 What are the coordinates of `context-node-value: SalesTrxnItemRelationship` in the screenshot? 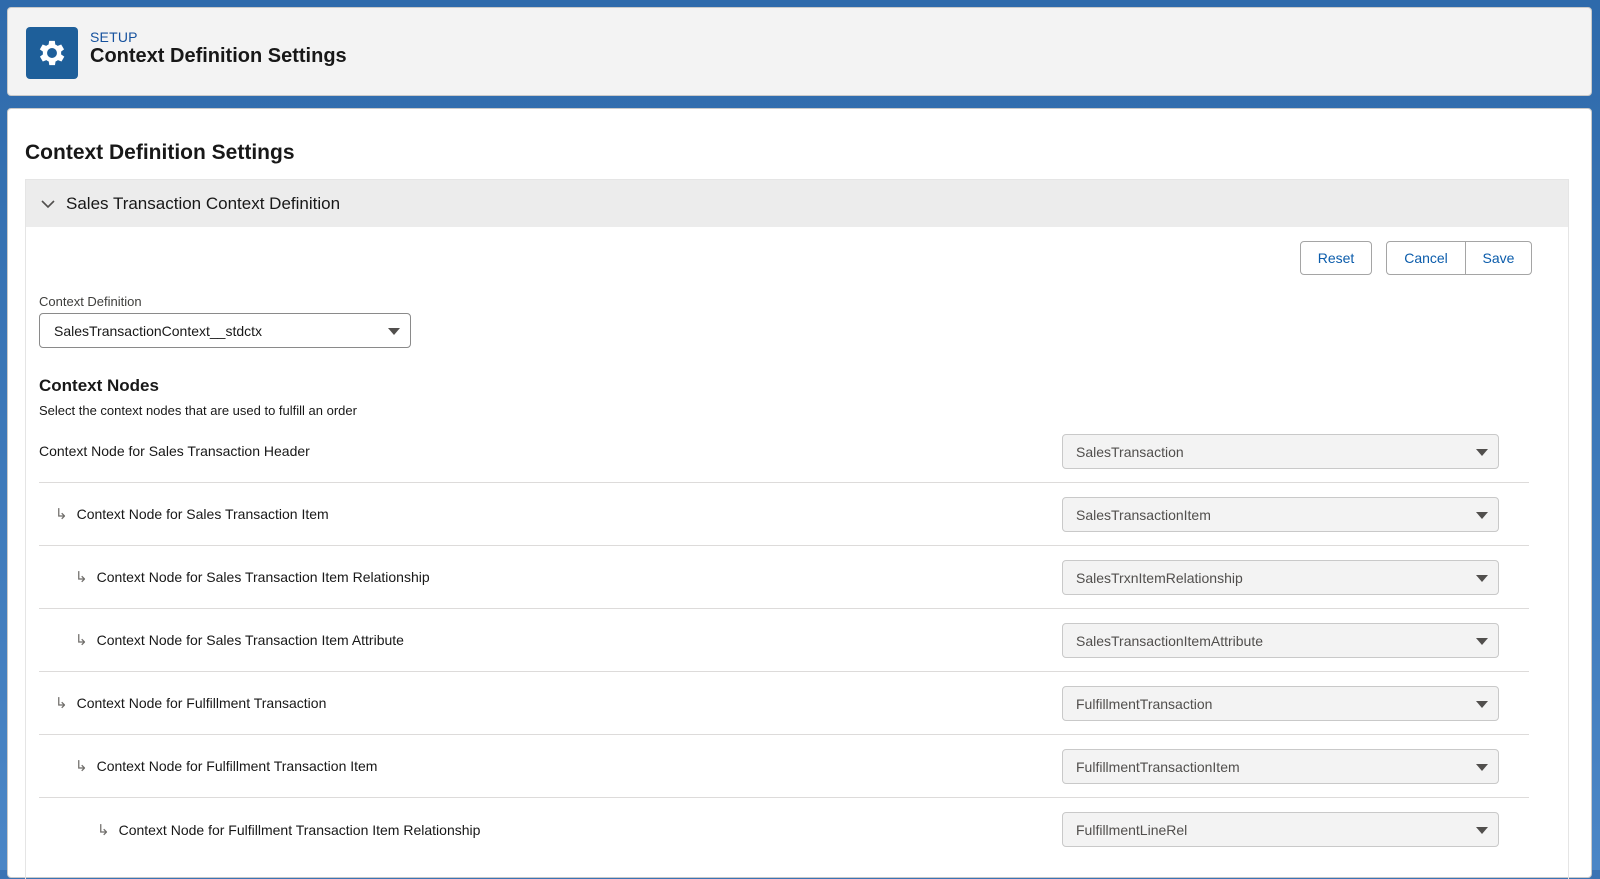 It's located at (1159, 577).